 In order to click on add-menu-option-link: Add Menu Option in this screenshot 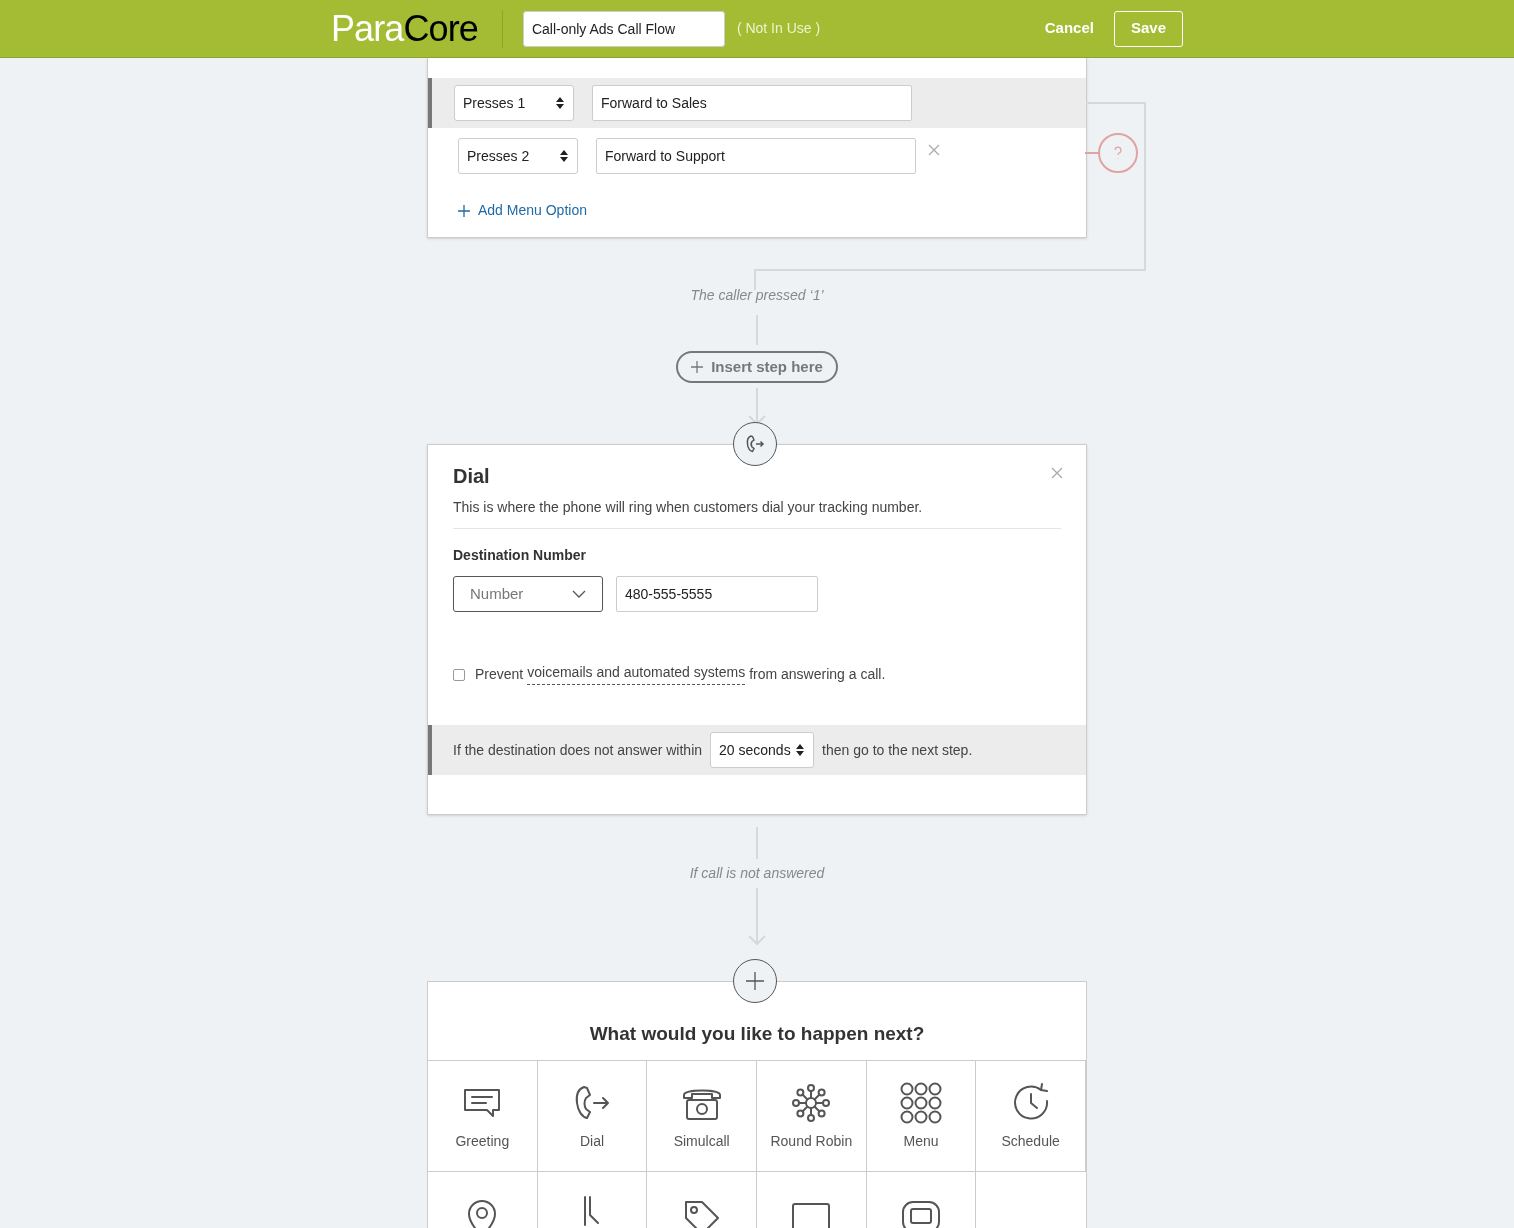, I will do `click(522, 210)`.